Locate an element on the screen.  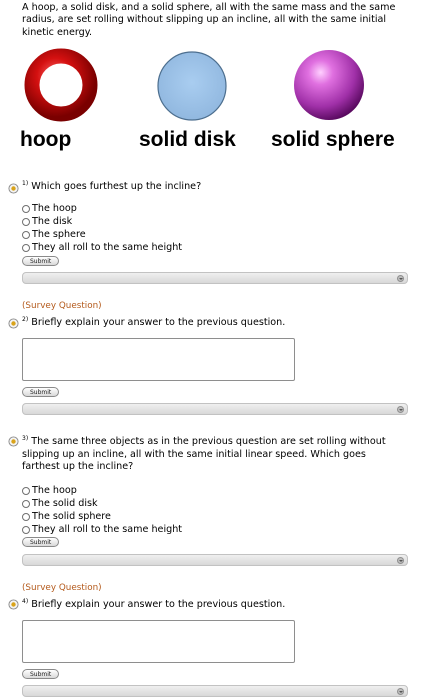
submit-button-1: Submit is located at coordinates (41, 261).